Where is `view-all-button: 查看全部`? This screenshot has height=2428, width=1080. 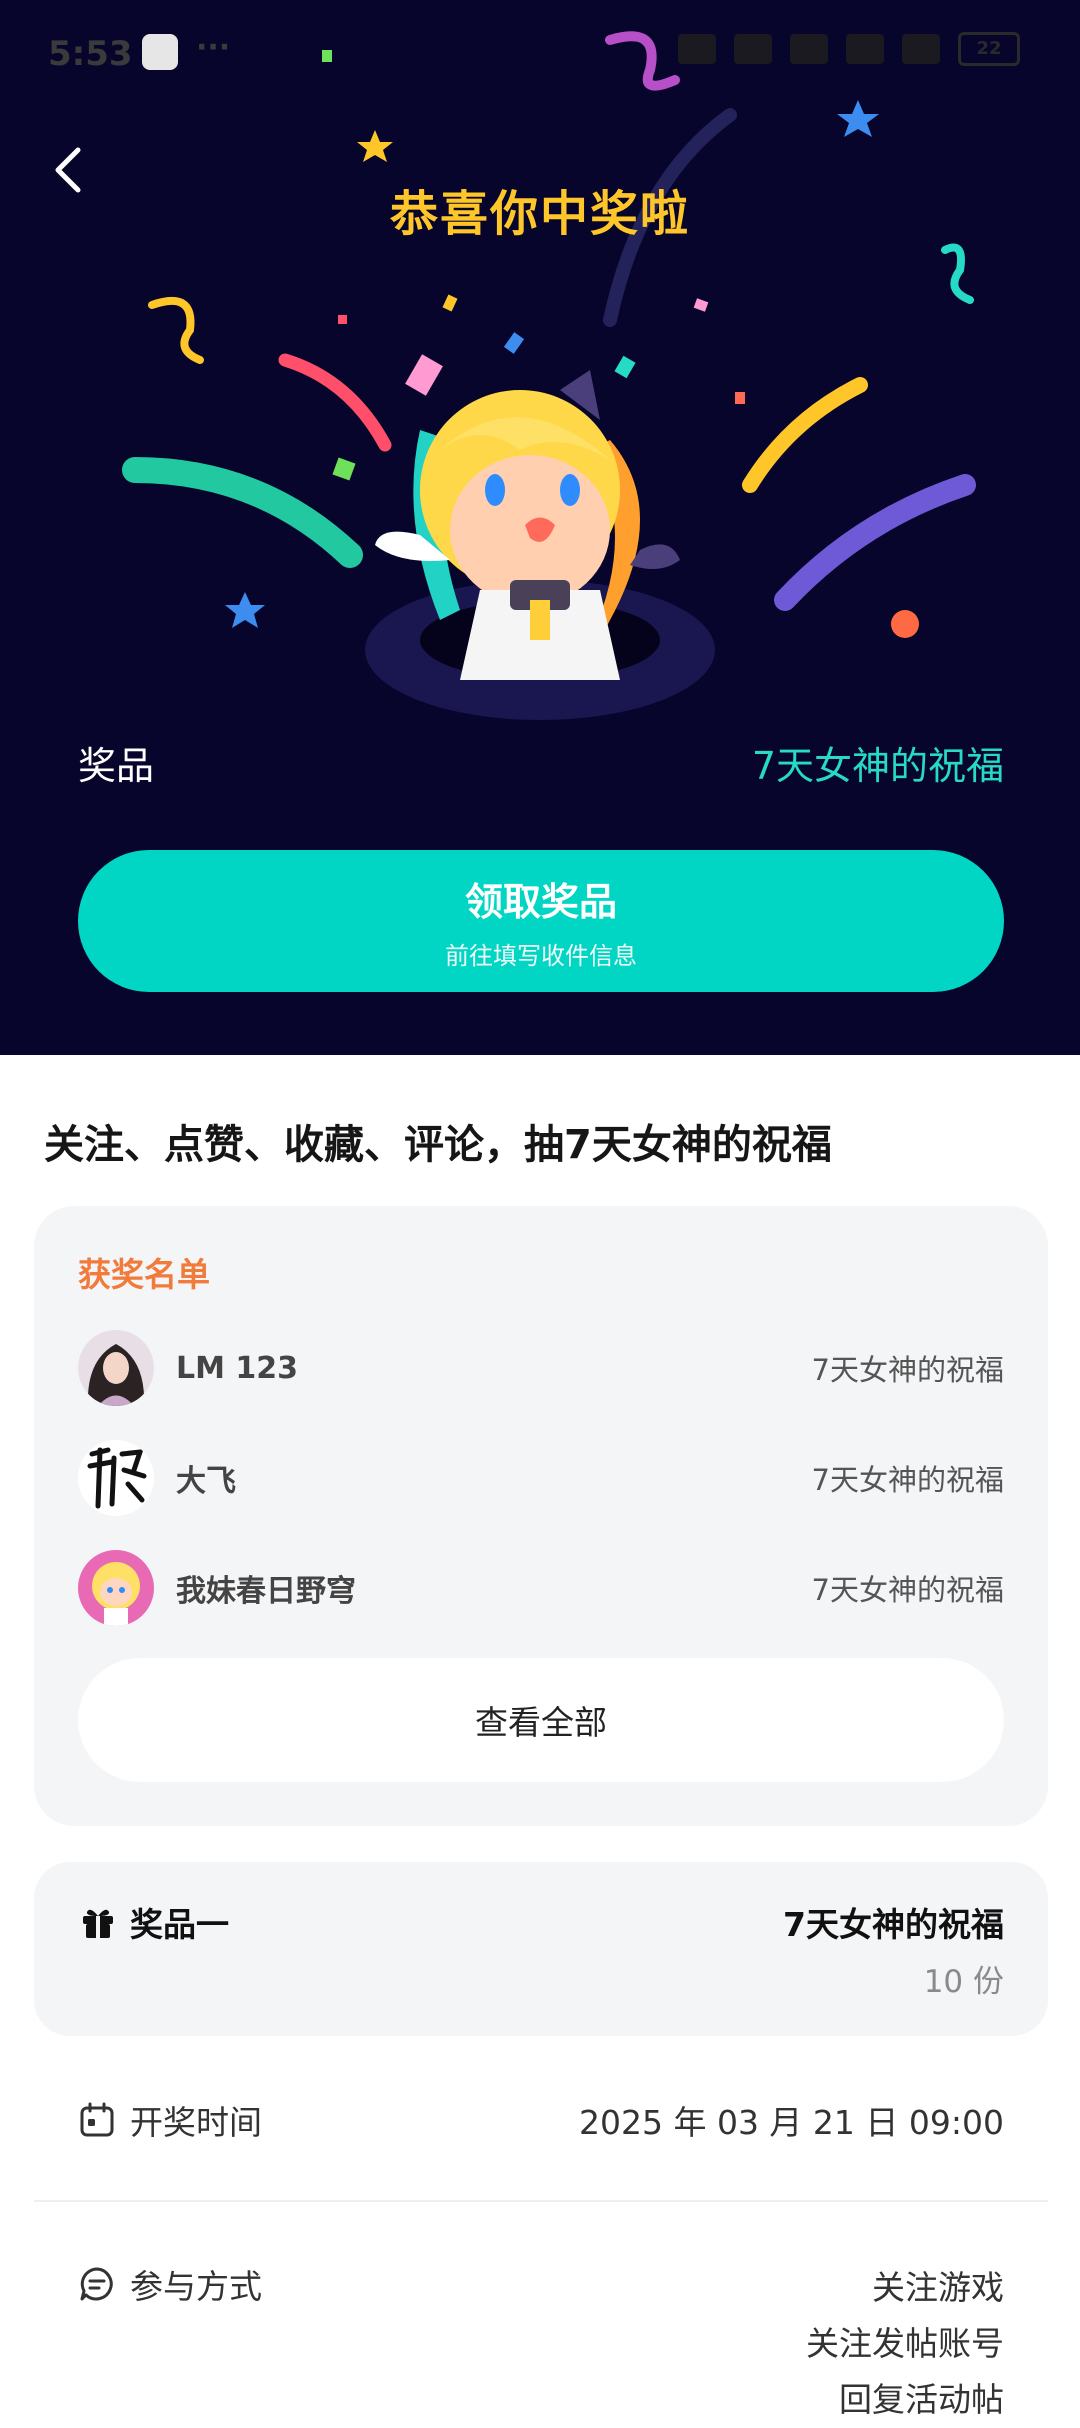 view-all-button: 查看全部 is located at coordinates (541, 1720).